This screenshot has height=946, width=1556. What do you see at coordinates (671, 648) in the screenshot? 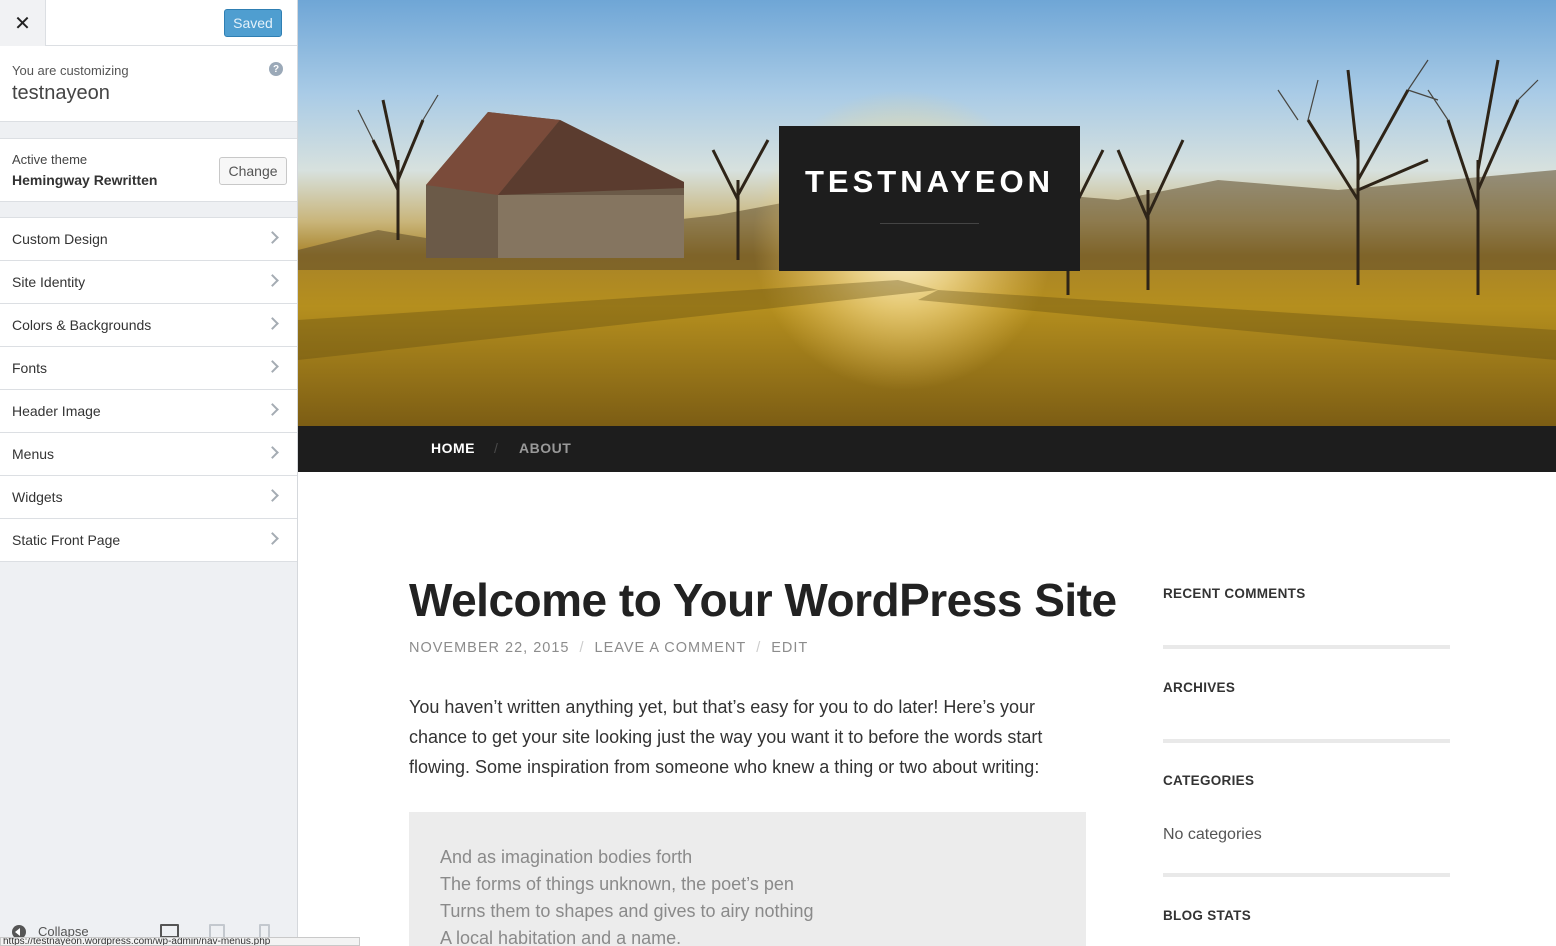
I see `leave-comment-link: LEAVE A COMMENT` at bounding box center [671, 648].